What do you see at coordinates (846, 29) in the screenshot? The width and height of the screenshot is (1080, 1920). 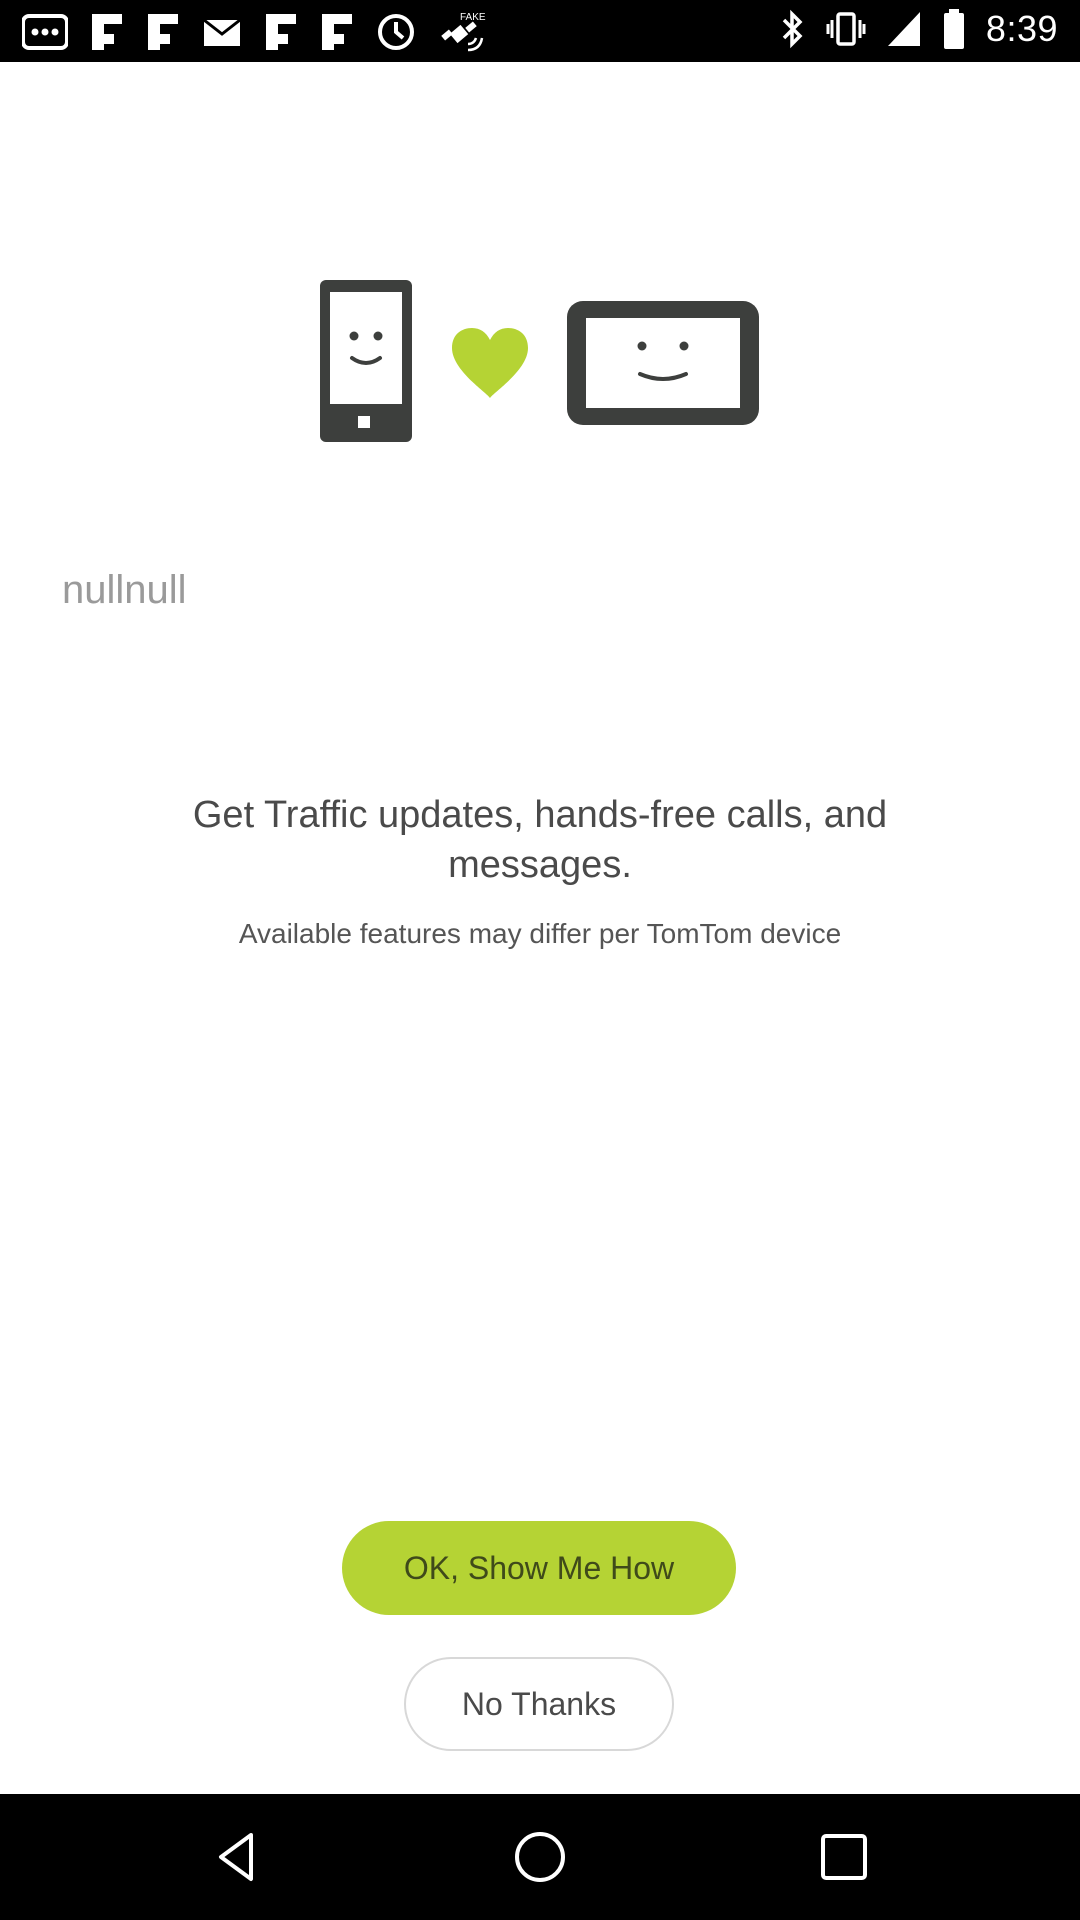 I see `vibrate-icon` at bounding box center [846, 29].